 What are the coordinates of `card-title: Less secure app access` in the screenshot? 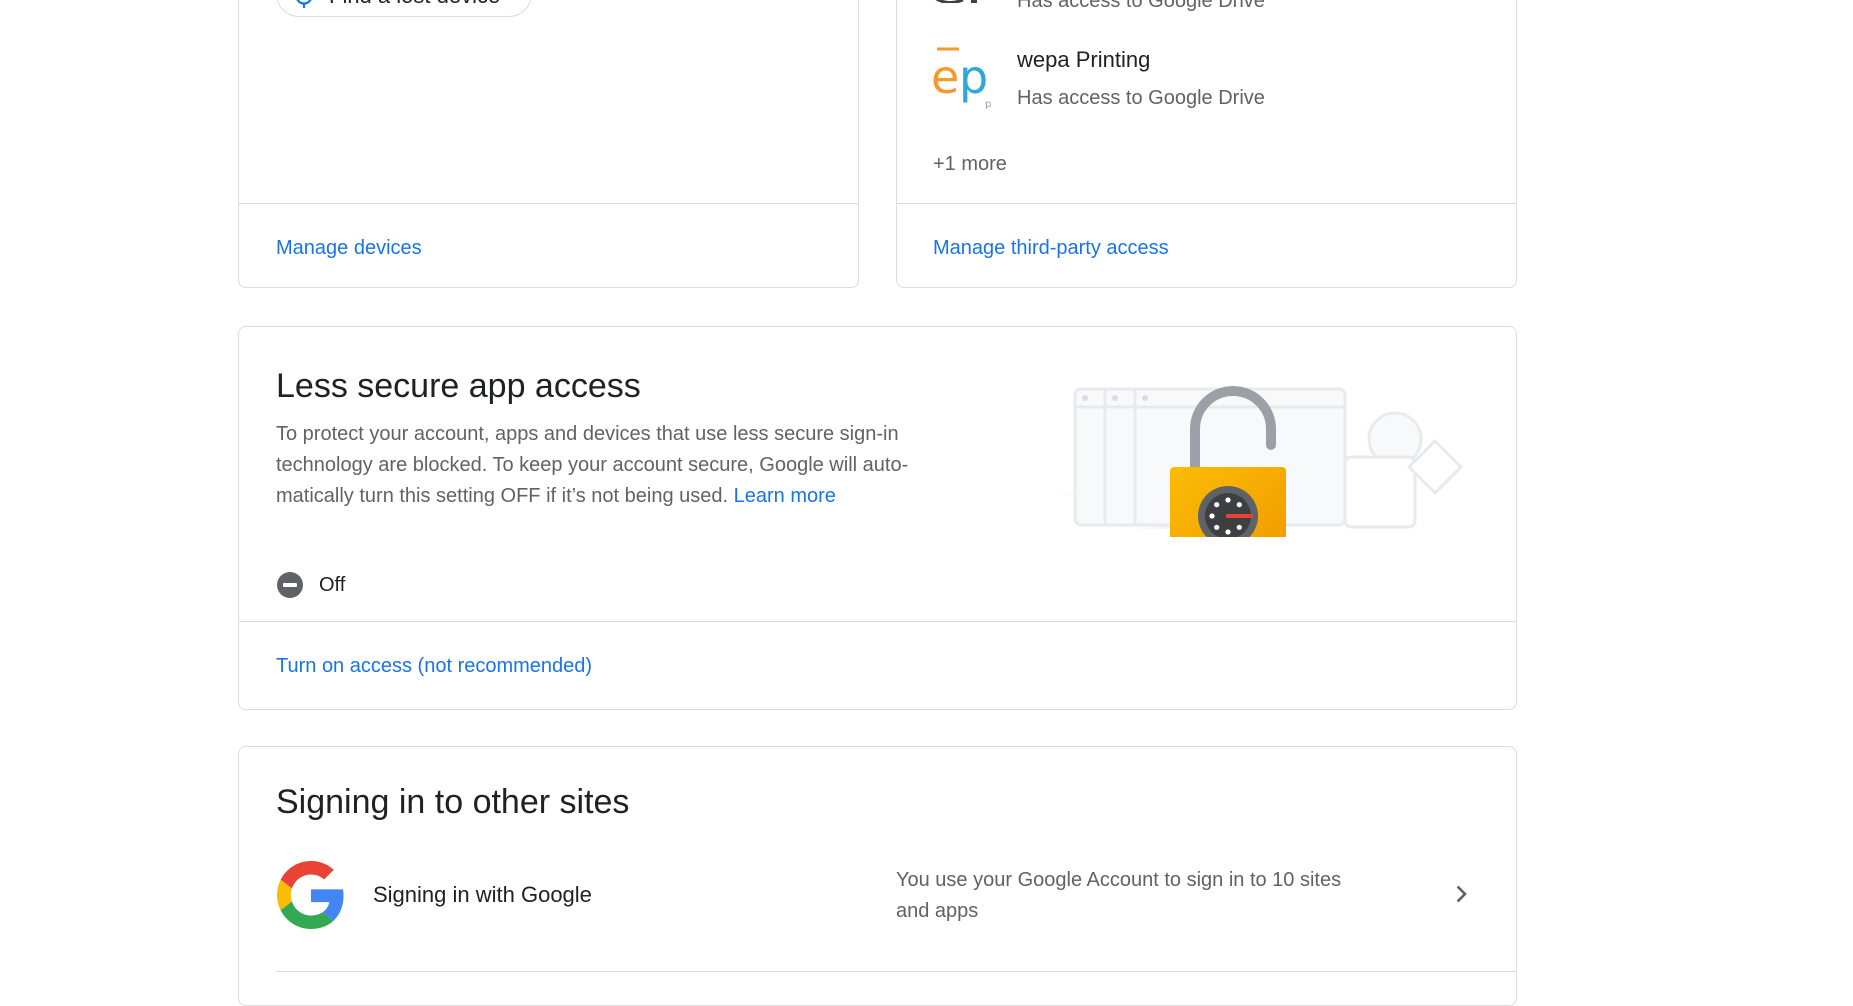 It's located at (458, 386).